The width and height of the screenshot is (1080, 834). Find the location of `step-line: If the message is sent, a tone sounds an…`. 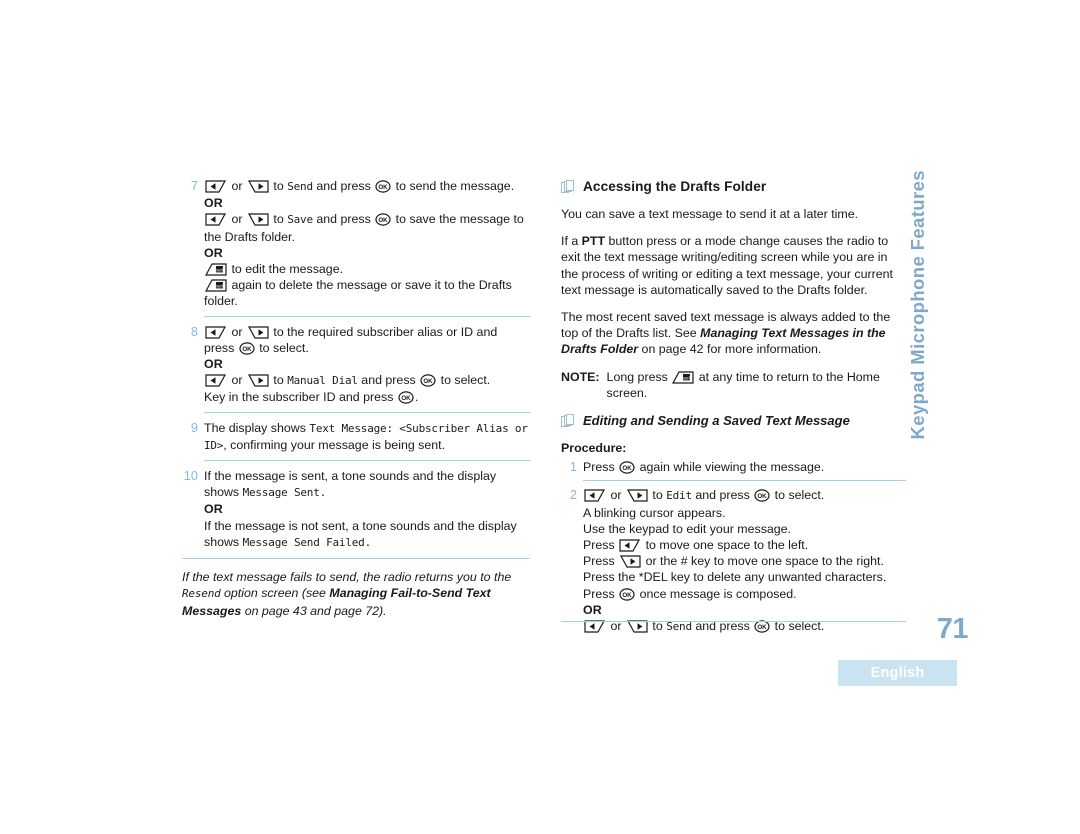

step-line: If the message is sent, a tone sounds an… is located at coordinates (367, 484).